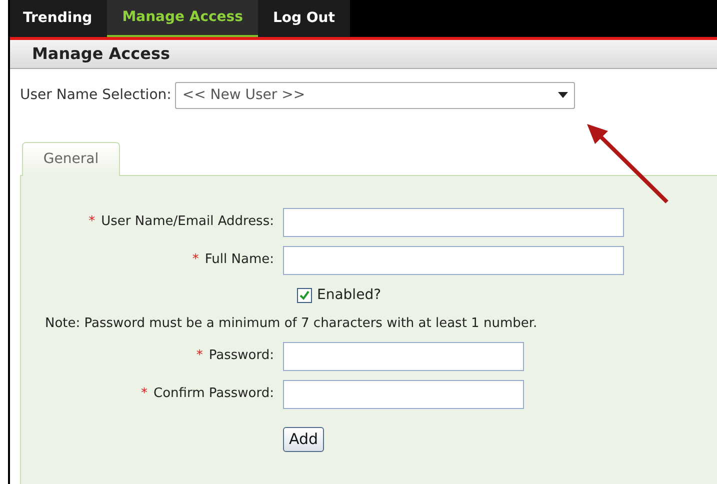 The image size is (717, 484). What do you see at coordinates (101, 54) in the screenshot?
I see `page-title: Manage Access` at bounding box center [101, 54].